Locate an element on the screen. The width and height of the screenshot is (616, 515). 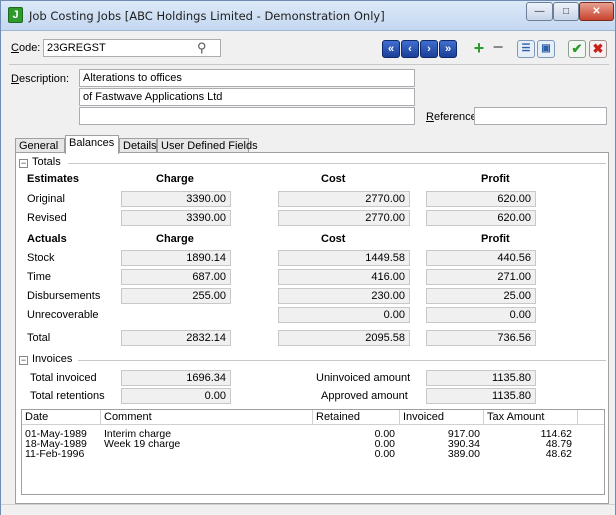
revised-profit: 620.00 is located at coordinates (481, 218).